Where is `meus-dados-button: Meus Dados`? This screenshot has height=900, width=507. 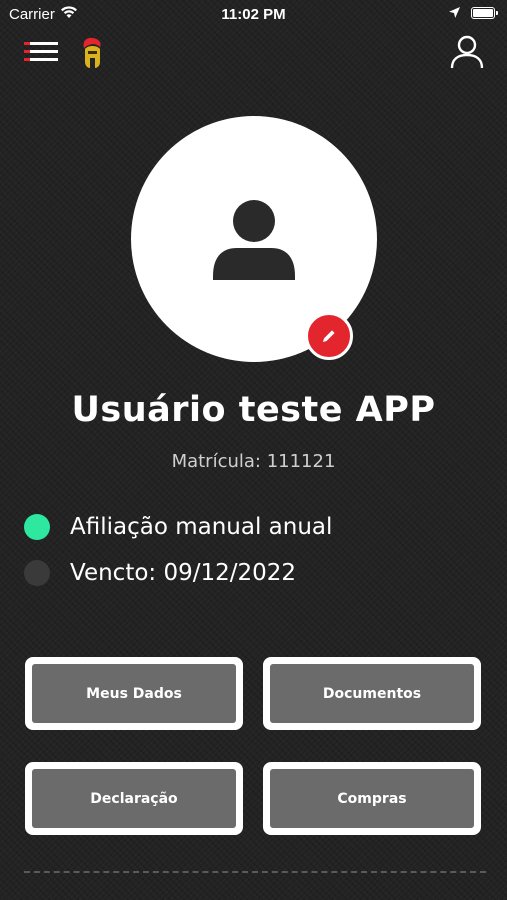 meus-dados-button: Meus Dados is located at coordinates (134, 693).